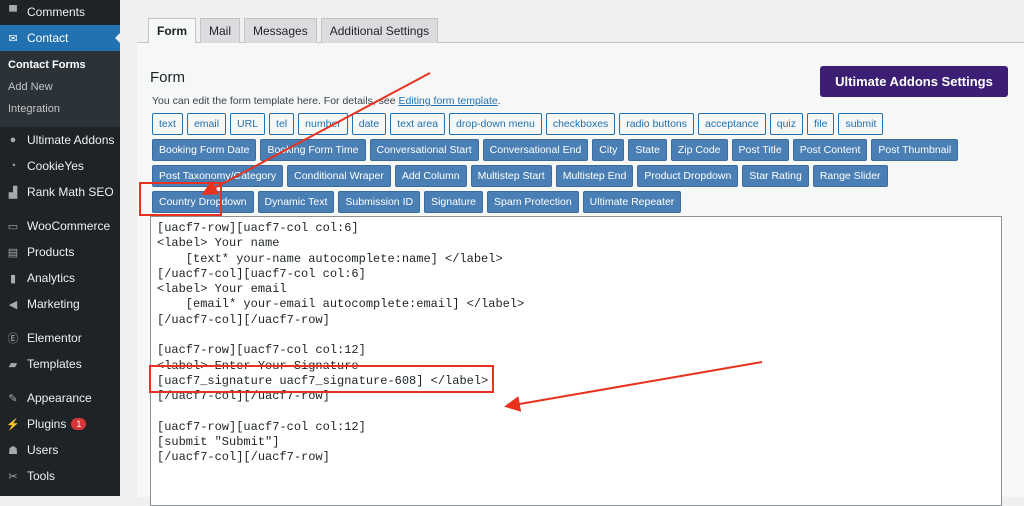  Describe the element at coordinates (220, 30) in the screenshot. I see `tab-mail: Mail` at that location.